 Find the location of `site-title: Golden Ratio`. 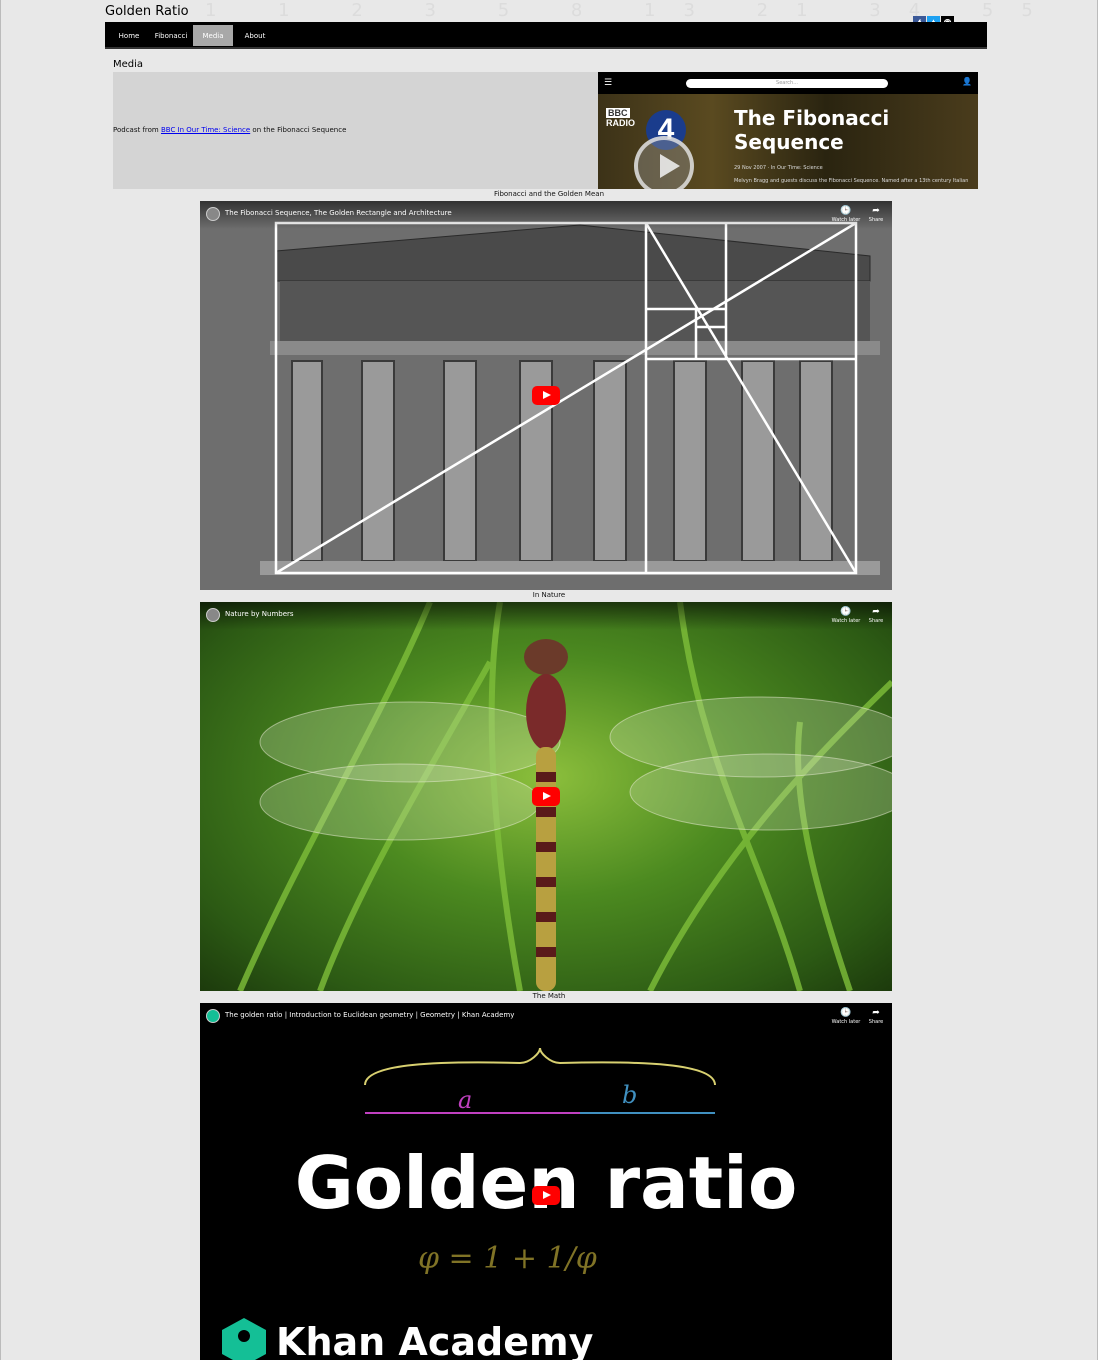

site-title: Golden Ratio is located at coordinates (147, 11).